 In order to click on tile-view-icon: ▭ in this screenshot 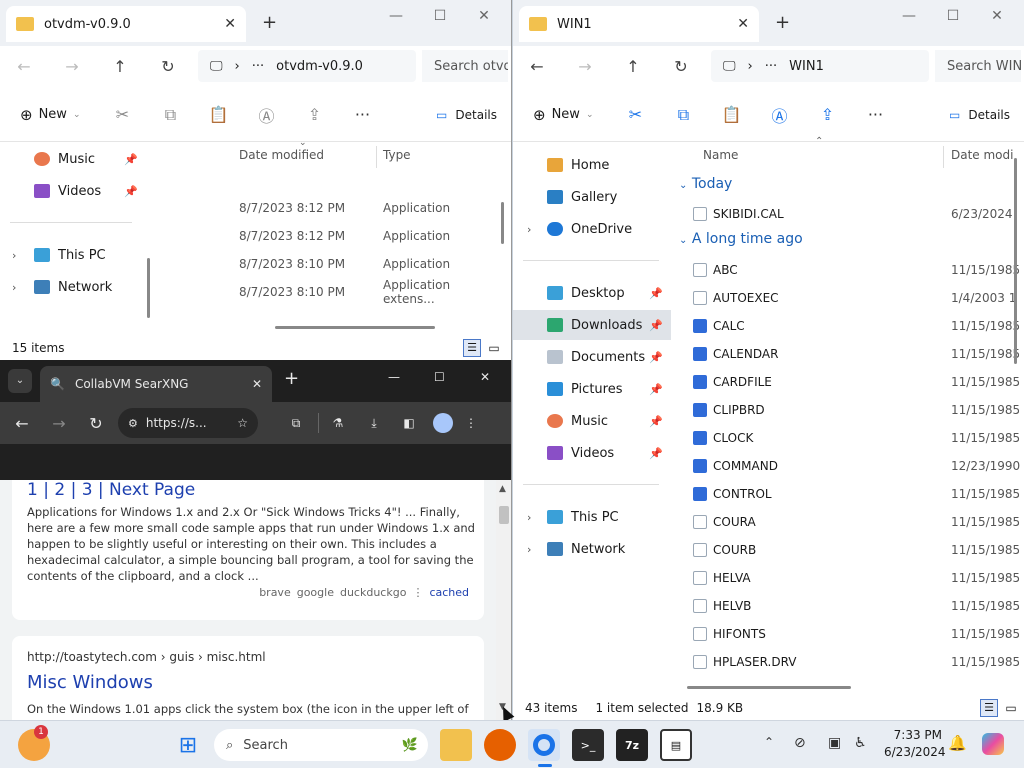, I will do `click(494, 348)`.